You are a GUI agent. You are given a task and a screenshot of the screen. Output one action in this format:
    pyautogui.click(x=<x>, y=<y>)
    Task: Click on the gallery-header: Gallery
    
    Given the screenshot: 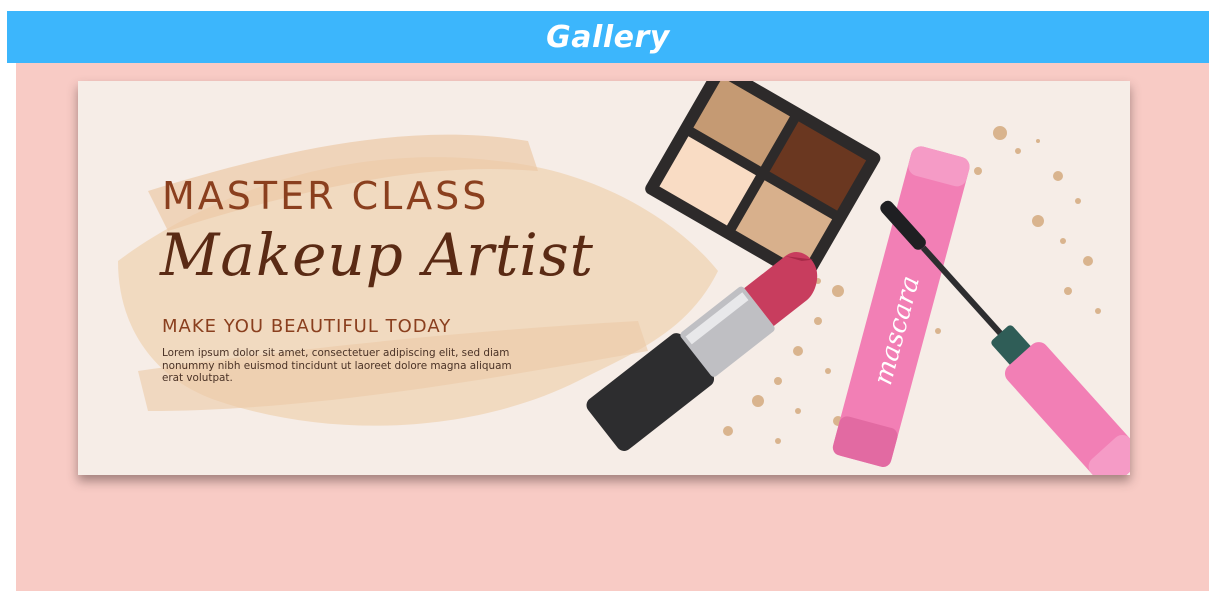 What is the action you would take?
    pyautogui.click(x=608, y=37)
    